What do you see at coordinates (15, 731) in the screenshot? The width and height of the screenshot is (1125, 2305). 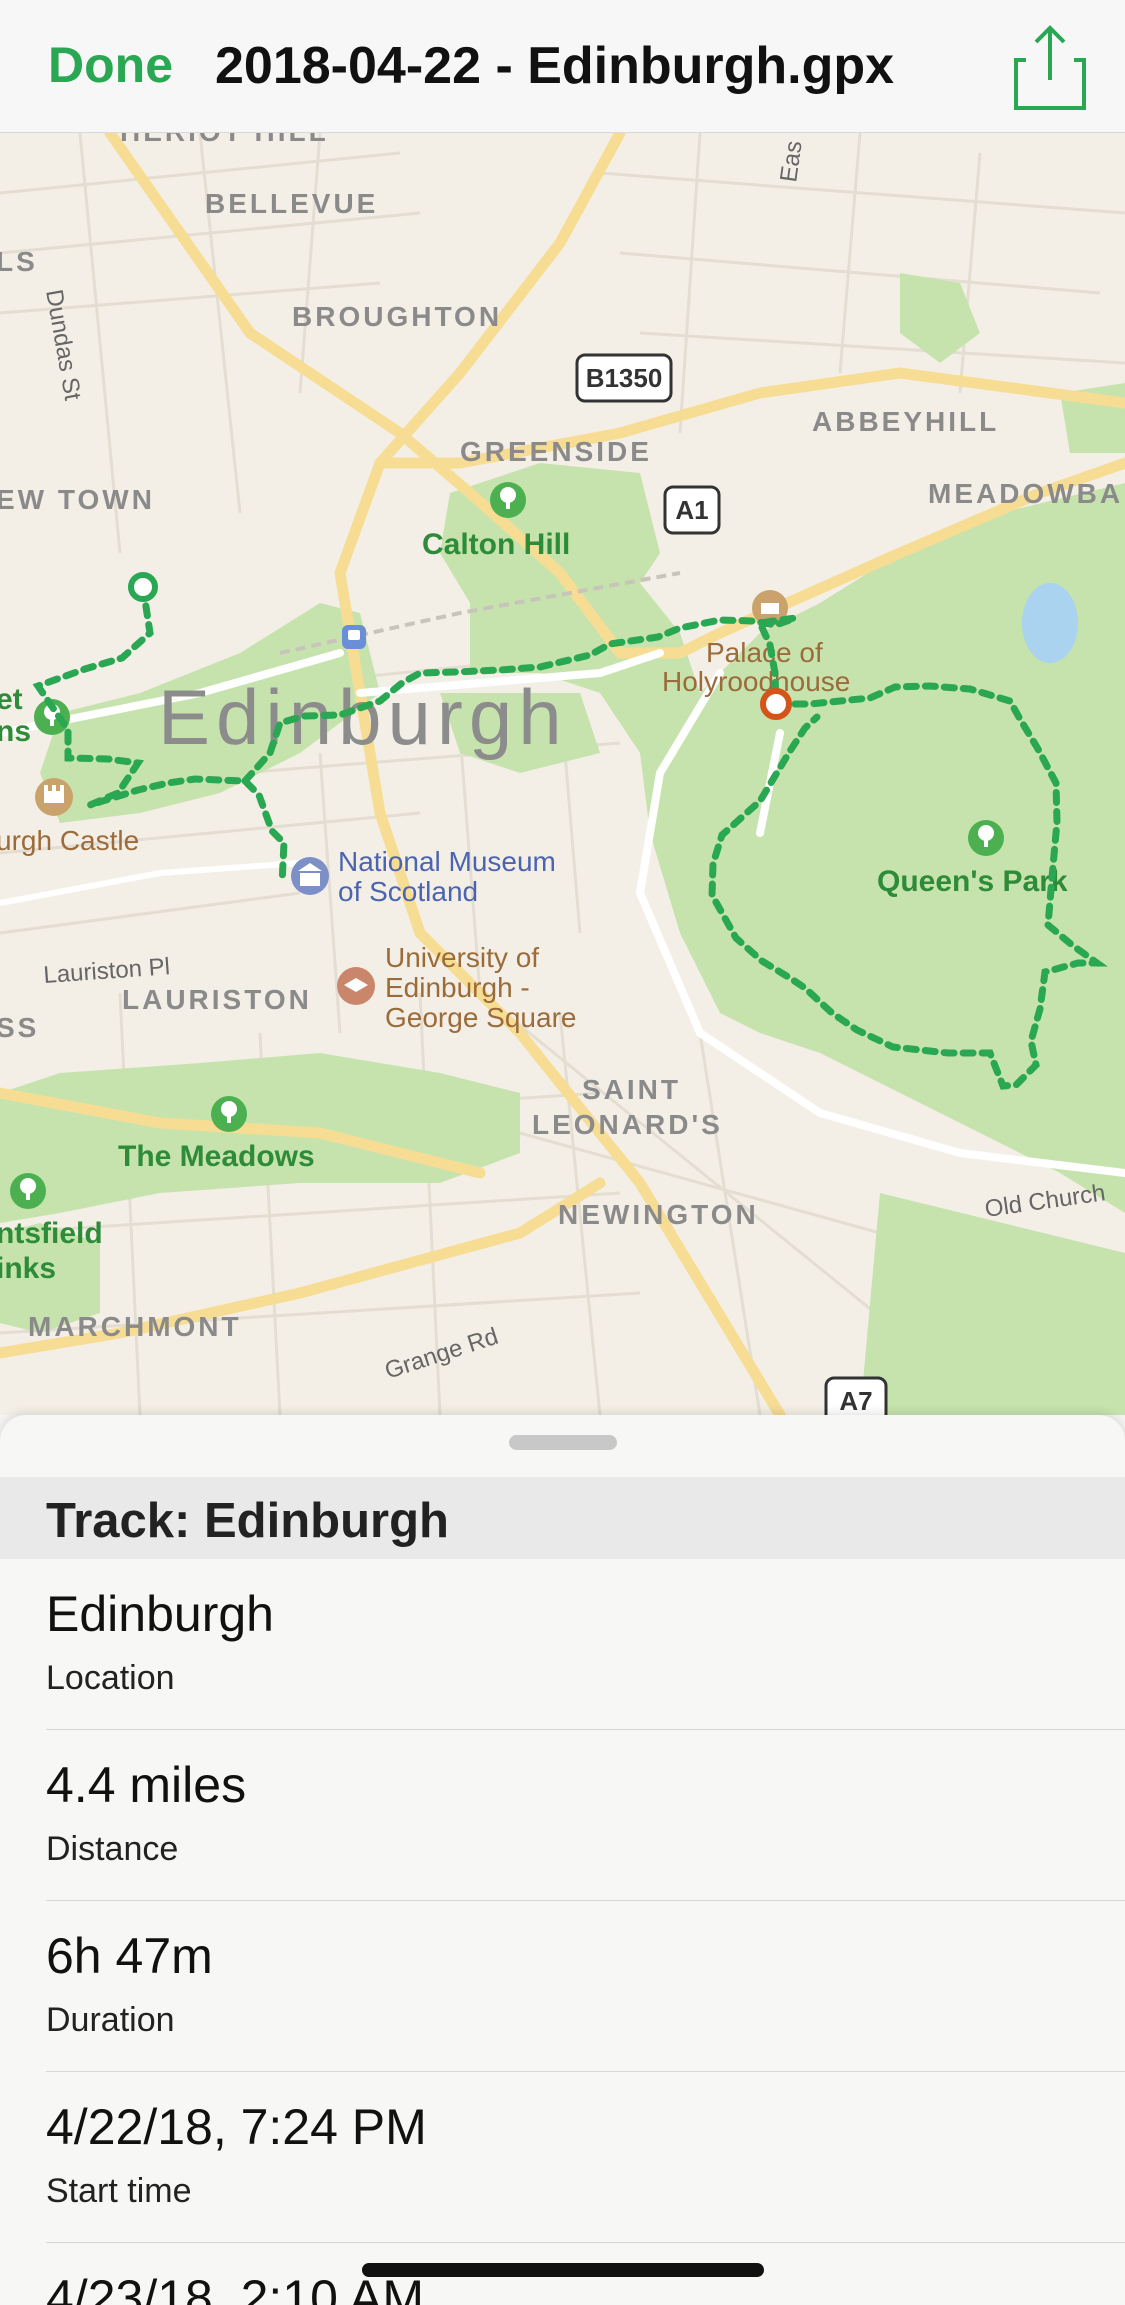 I see `map-label-ns: ns` at bounding box center [15, 731].